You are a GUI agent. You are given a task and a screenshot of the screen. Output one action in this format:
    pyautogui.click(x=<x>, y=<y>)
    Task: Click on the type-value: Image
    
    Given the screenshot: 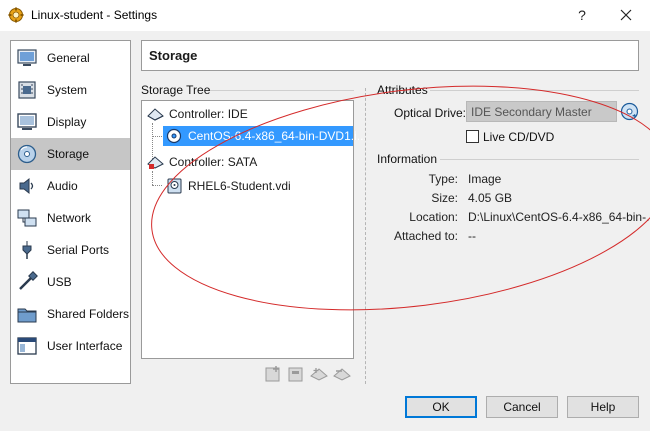 What is the action you would take?
    pyautogui.click(x=485, y=179)
    